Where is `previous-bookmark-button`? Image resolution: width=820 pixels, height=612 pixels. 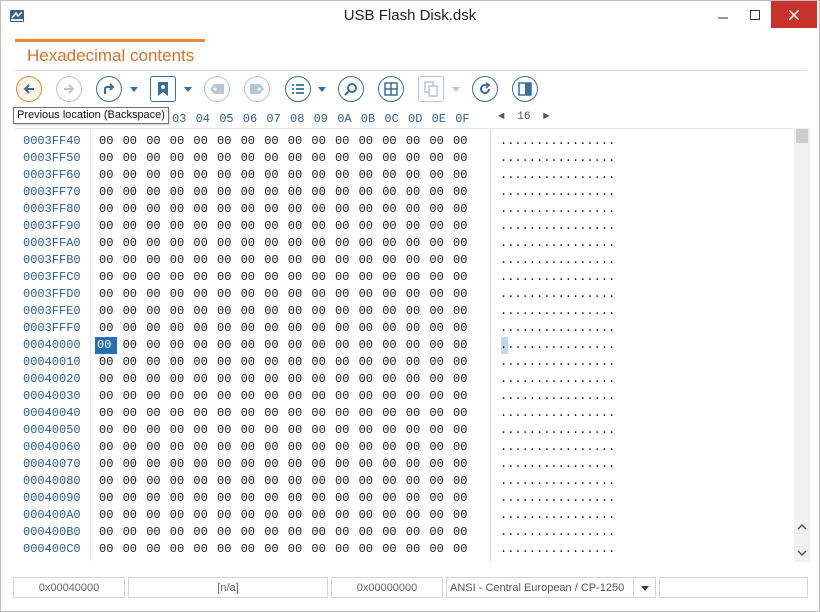 previous-bookmark-button is located at coordinates (217, 89).